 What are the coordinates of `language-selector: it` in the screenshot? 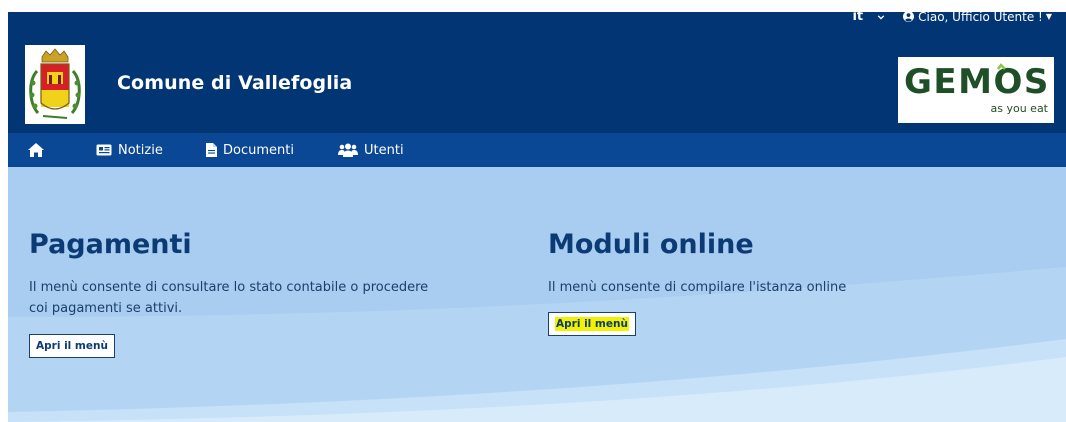 It's located at (857, 16).